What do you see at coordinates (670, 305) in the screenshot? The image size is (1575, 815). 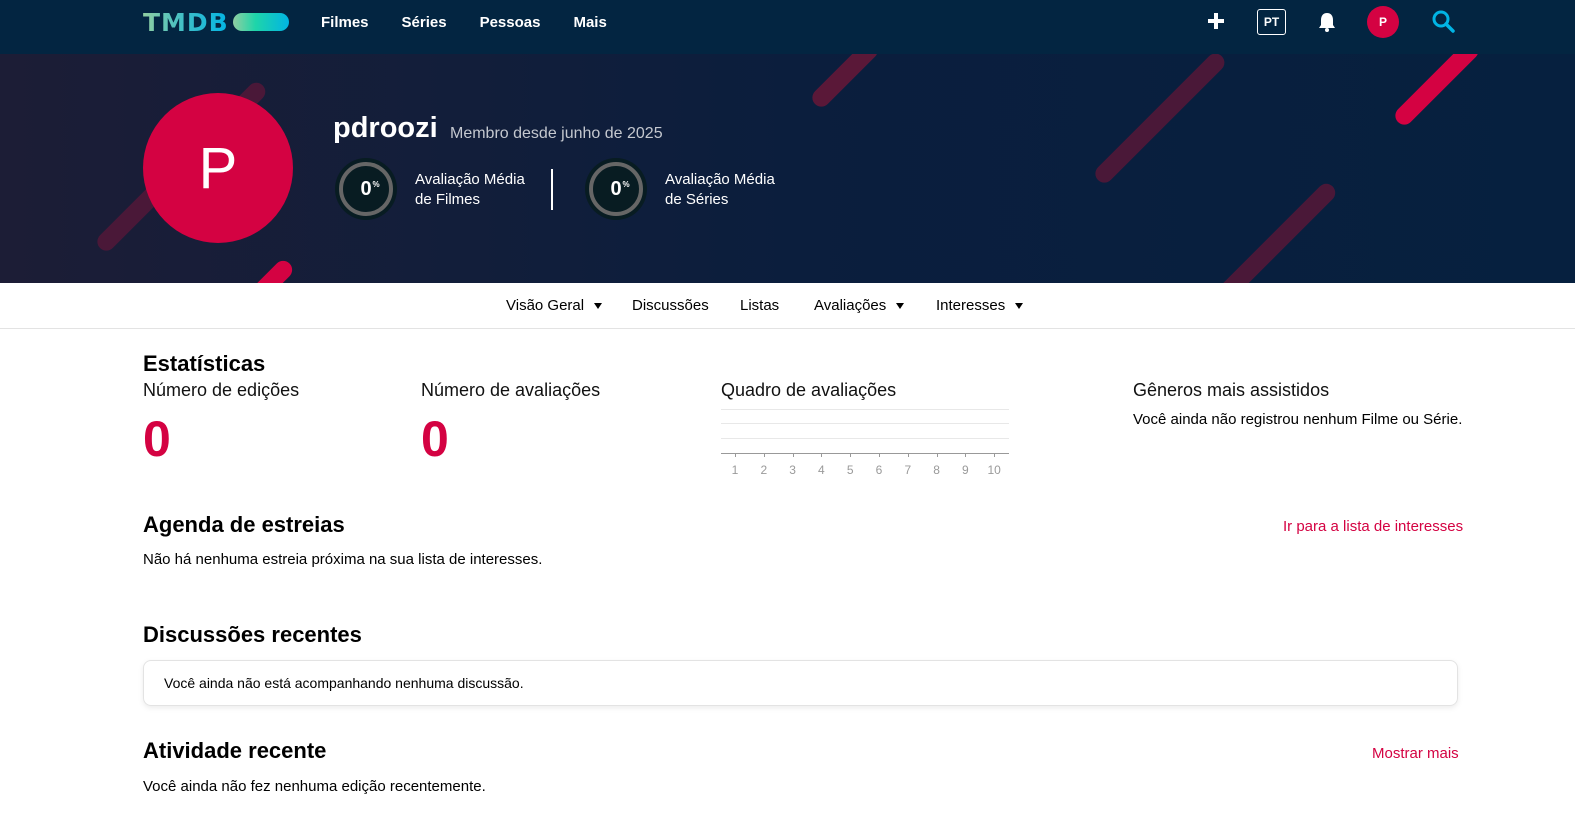 I see `tab-discussoes: Discussões` at bounding box center [670, 305].